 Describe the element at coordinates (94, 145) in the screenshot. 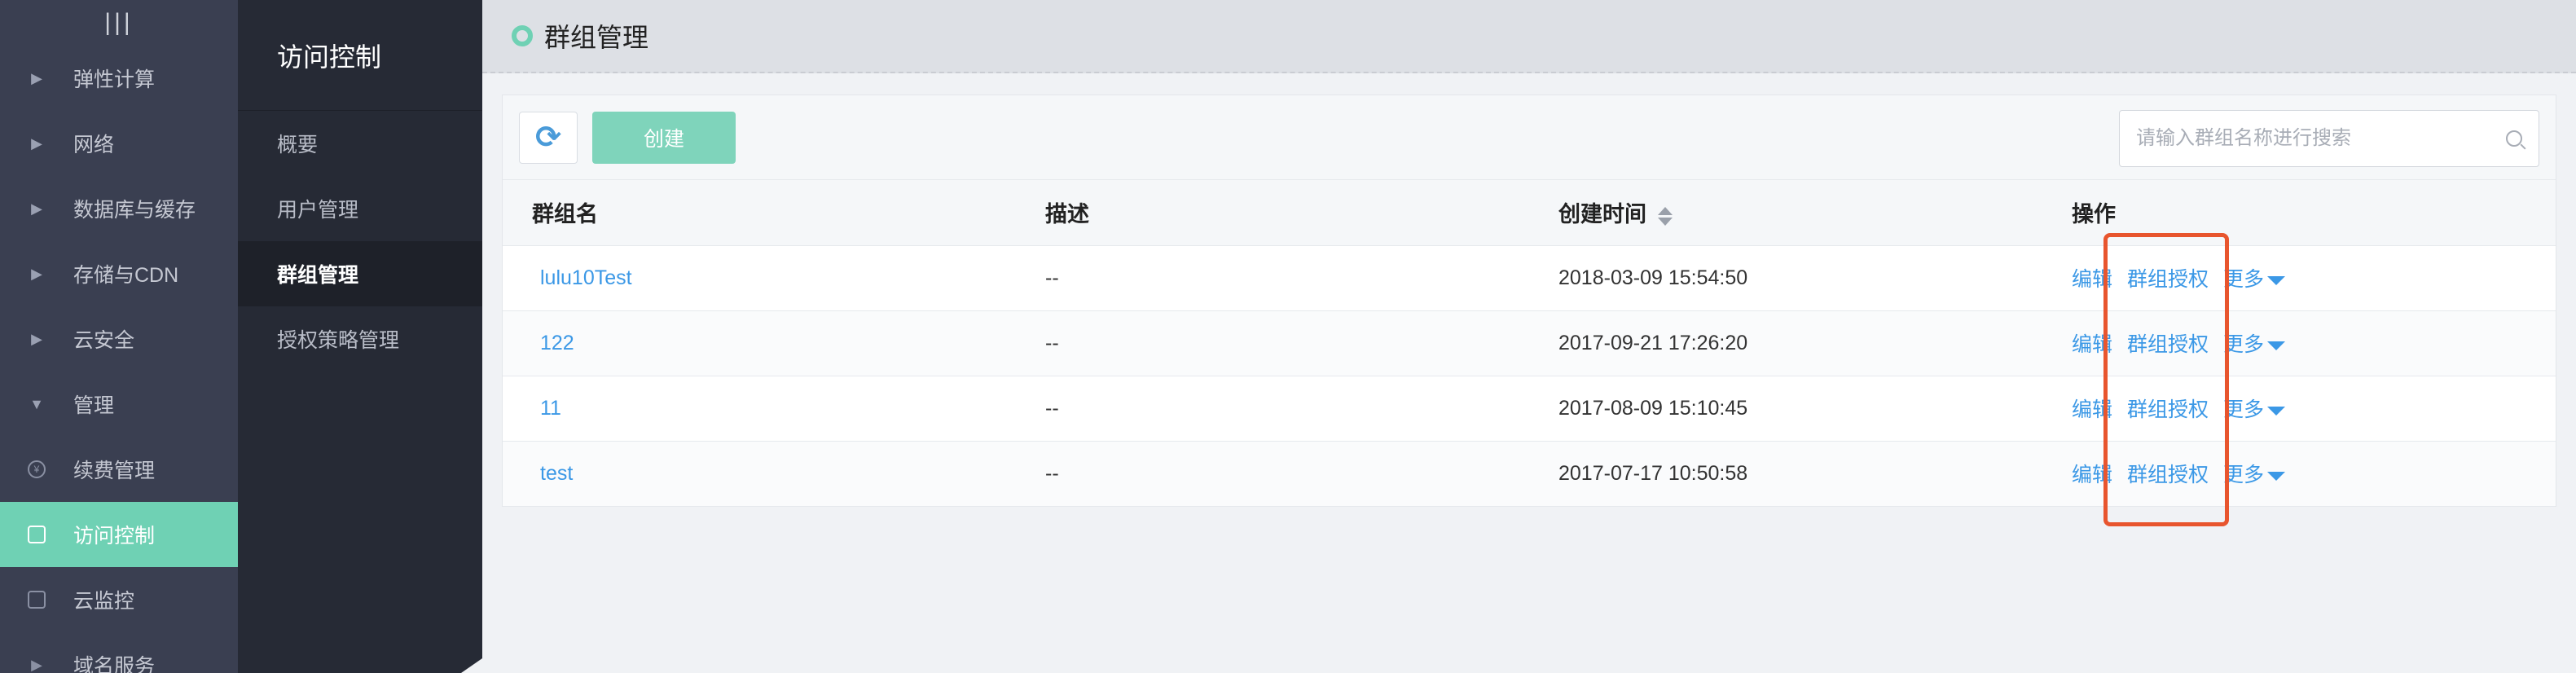

I see `nav-item-label: 网络` at that location.